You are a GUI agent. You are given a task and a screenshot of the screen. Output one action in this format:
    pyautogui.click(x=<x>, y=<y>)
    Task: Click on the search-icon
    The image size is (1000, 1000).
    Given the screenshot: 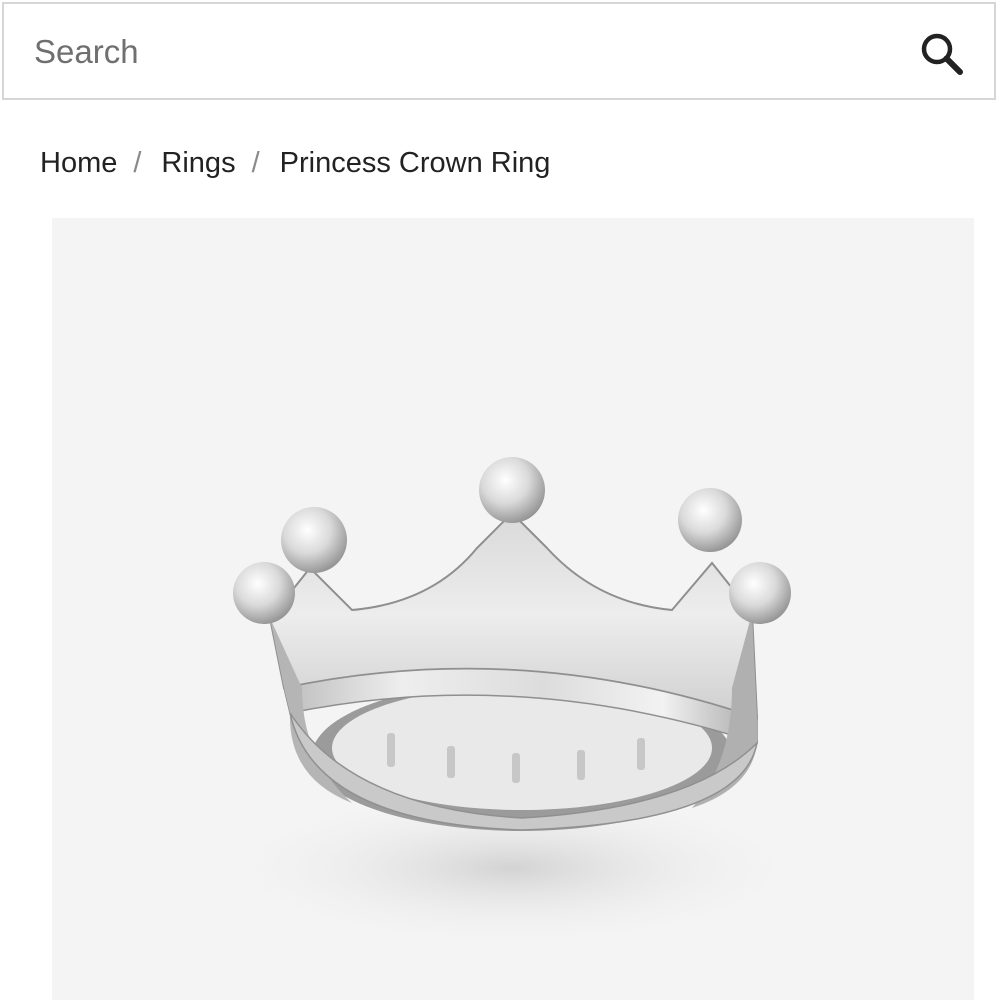 What is the action you would take?
    pyautogui.click(x=942, y=54)
    